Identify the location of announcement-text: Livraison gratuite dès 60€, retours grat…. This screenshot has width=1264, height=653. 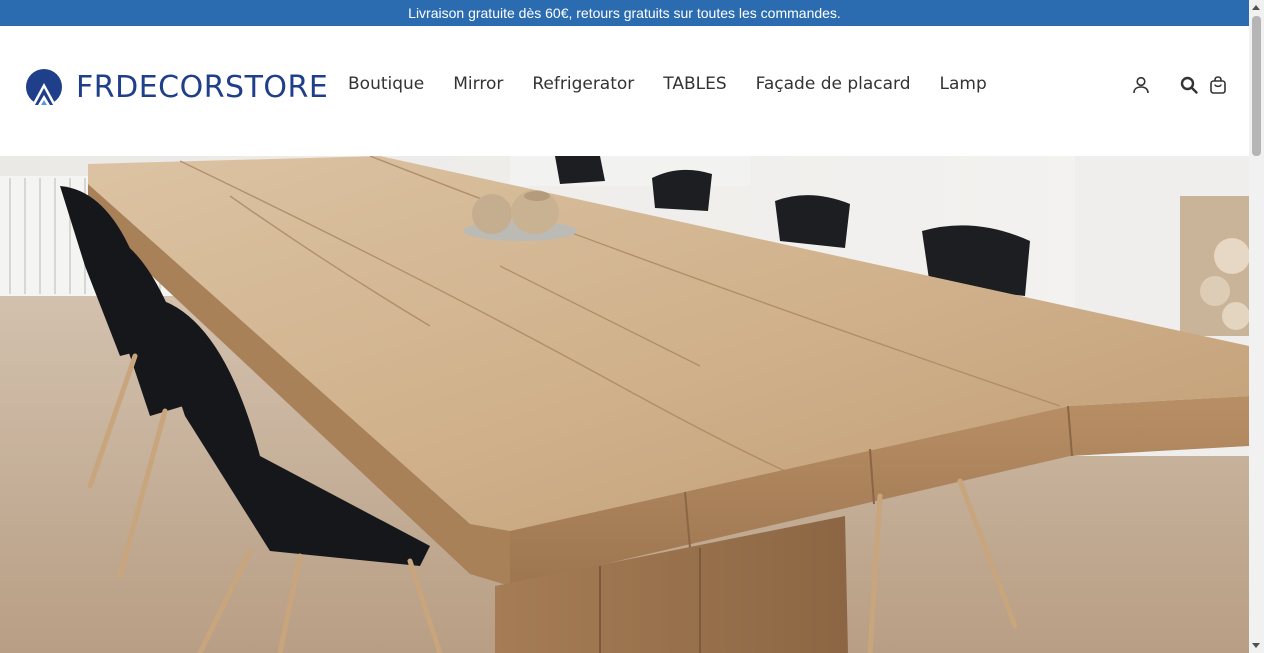
(624, 13).